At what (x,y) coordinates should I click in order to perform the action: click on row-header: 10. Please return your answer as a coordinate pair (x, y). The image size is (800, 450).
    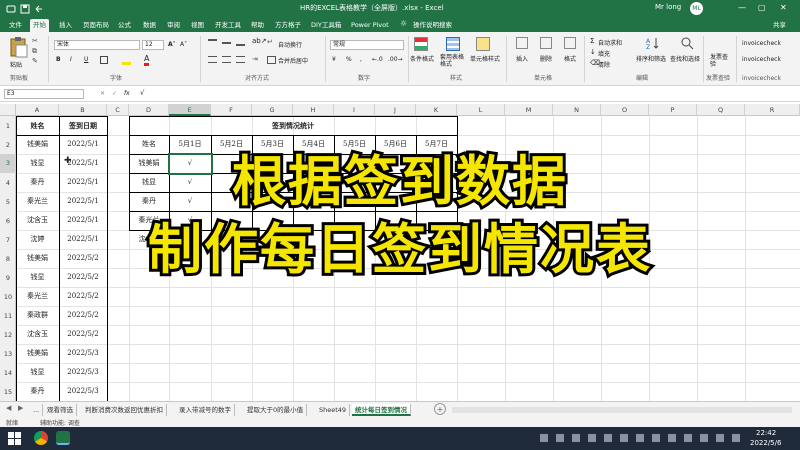
    Looking at the image, I should click on (8, 297).